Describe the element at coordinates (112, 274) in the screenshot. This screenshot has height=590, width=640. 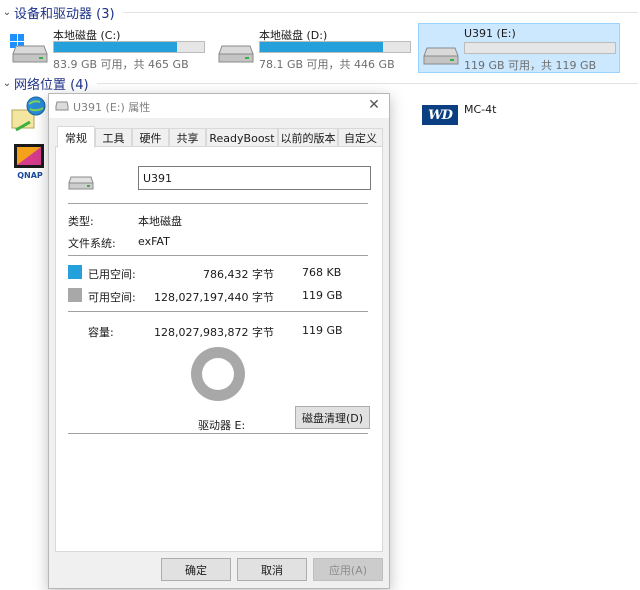
I see `used-space-label: 已用空间:` at that location.